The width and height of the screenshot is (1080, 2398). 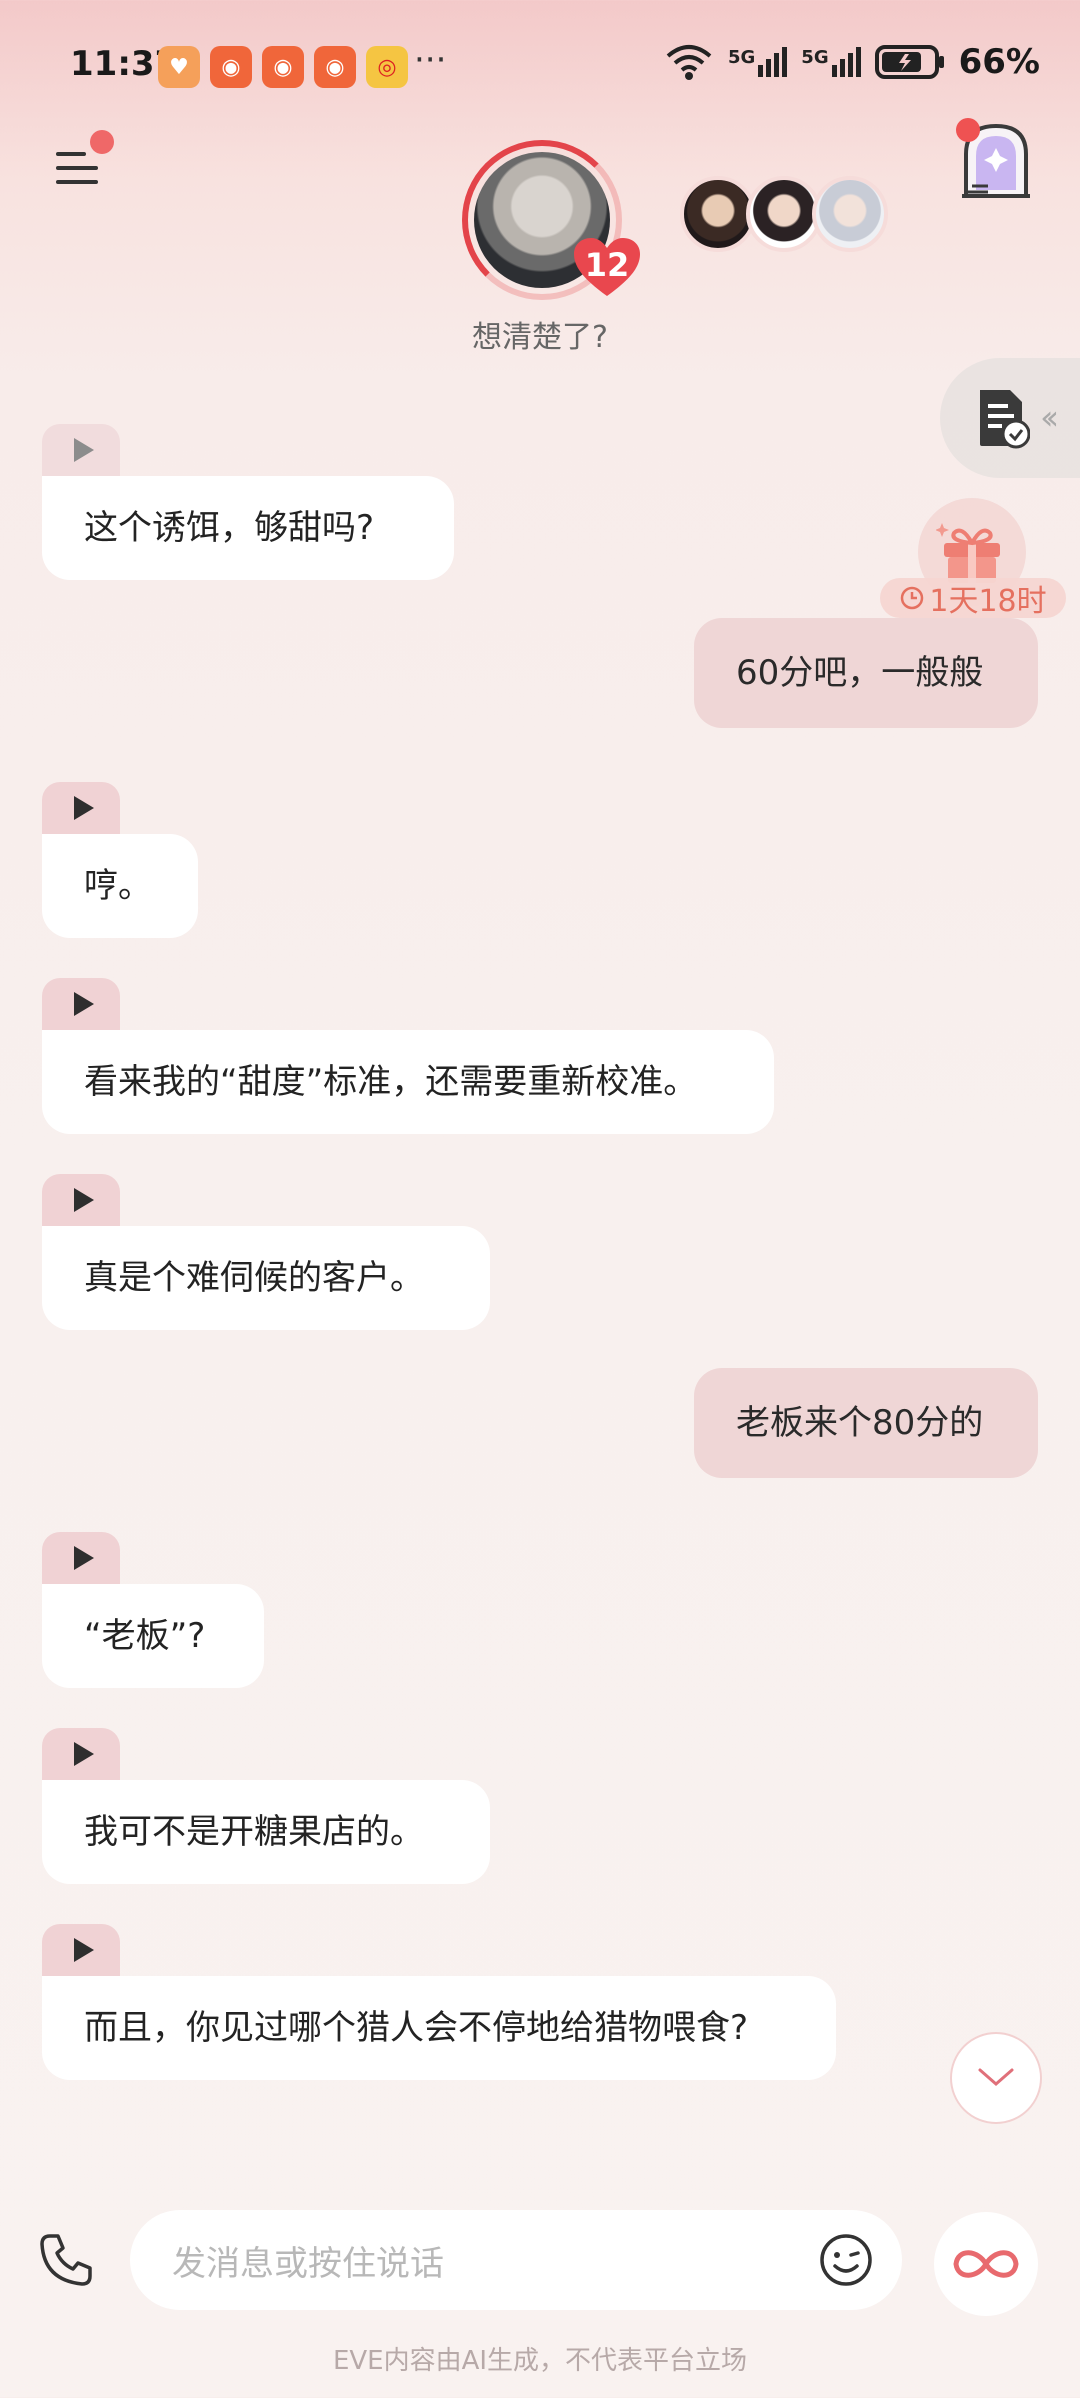 I want to click on character-mood: 想清楚了?, so click(x=540, y=337).